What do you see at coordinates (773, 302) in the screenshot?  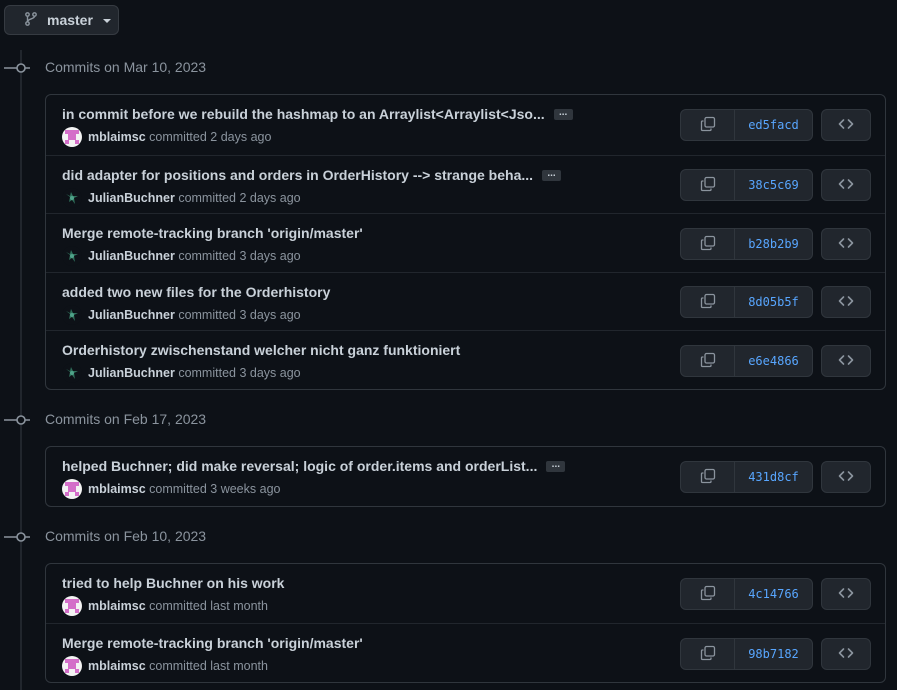 I see `commit-sha-link: 8d05b5f` at bounding box center [773, 302].